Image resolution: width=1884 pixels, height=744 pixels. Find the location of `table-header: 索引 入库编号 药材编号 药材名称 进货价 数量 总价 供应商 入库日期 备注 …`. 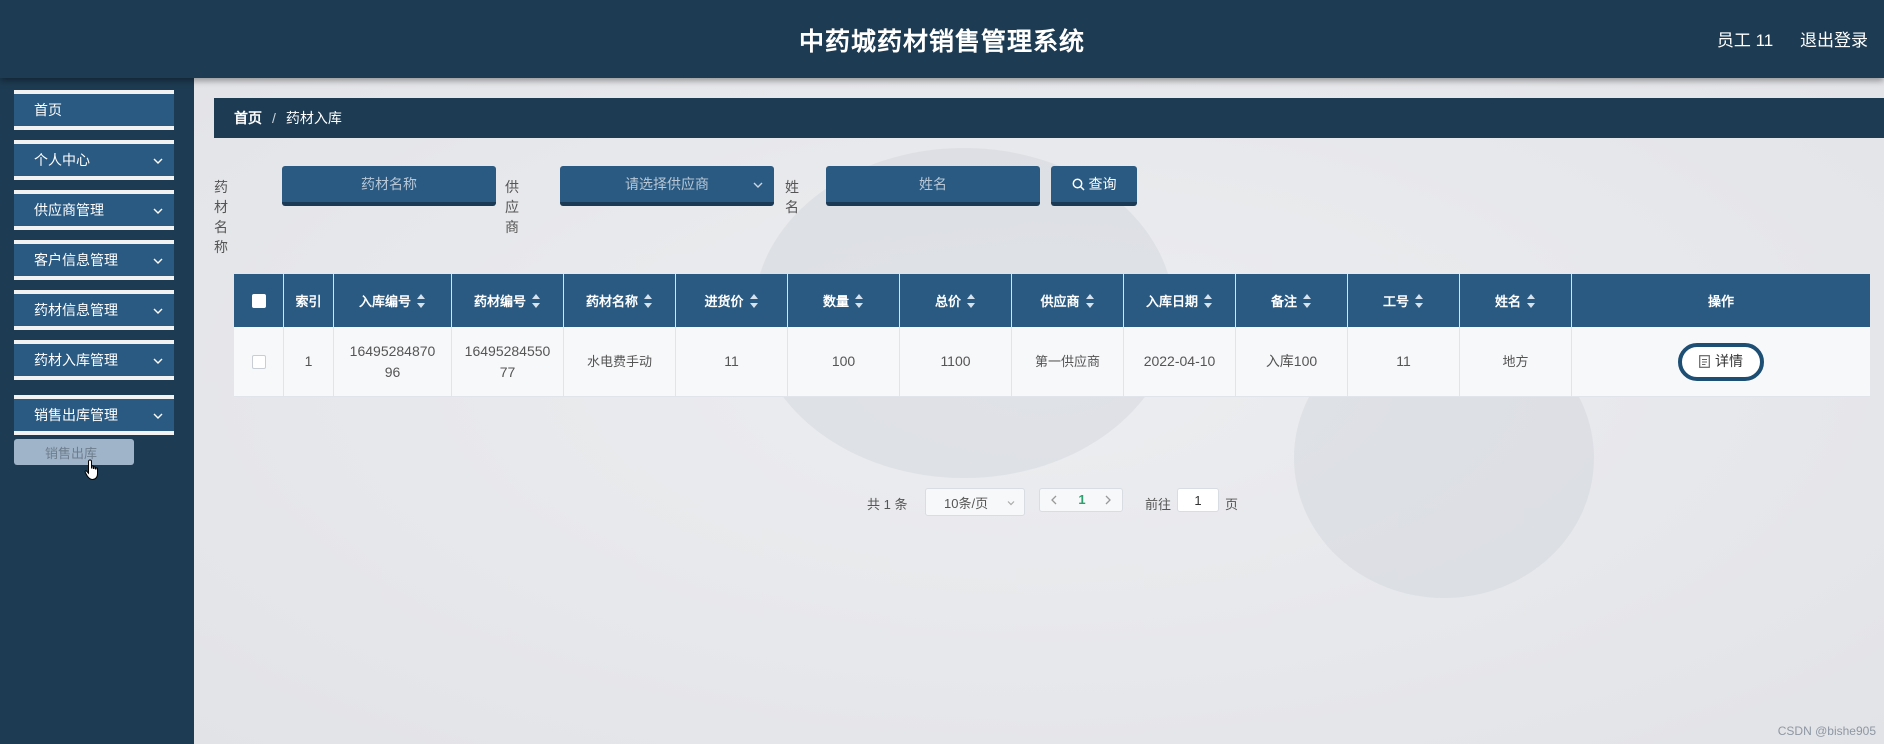

table-header: 索引 入库编号 药材编号 药材名称 进货价 数量 总价 供应商 入库日期 备注 … is located at coordinates (1052, 300).